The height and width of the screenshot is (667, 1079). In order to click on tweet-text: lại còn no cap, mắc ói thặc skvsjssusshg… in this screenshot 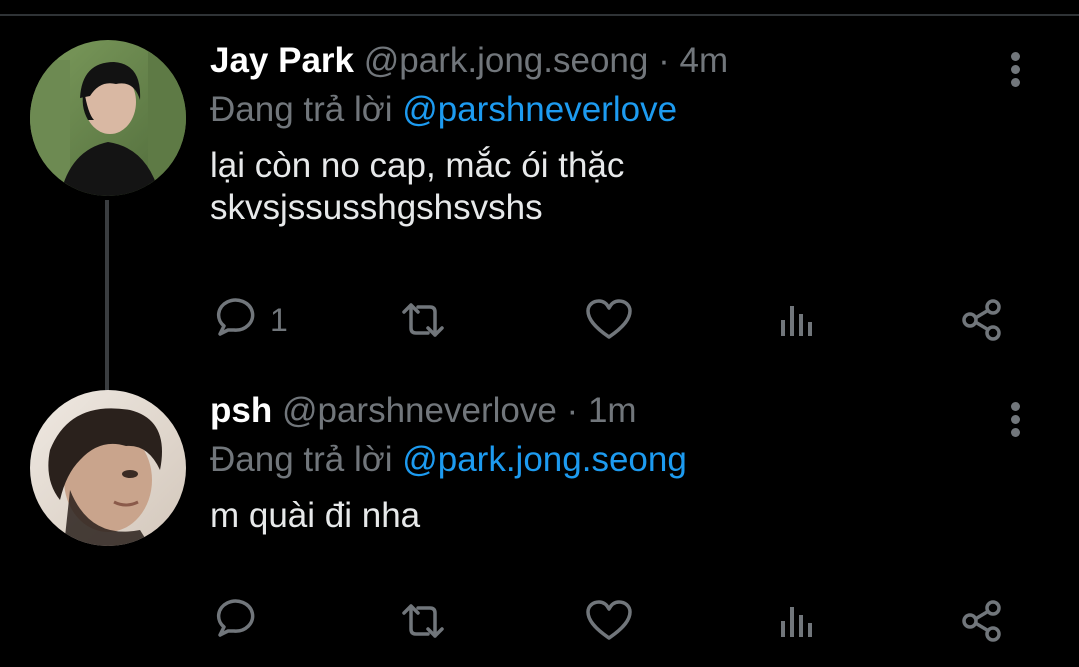, I will do `click(417, 186)`.